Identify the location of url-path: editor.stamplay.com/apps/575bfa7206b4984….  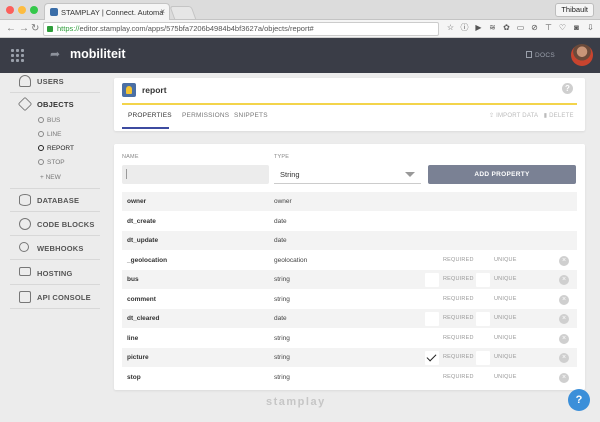
(196, 28).